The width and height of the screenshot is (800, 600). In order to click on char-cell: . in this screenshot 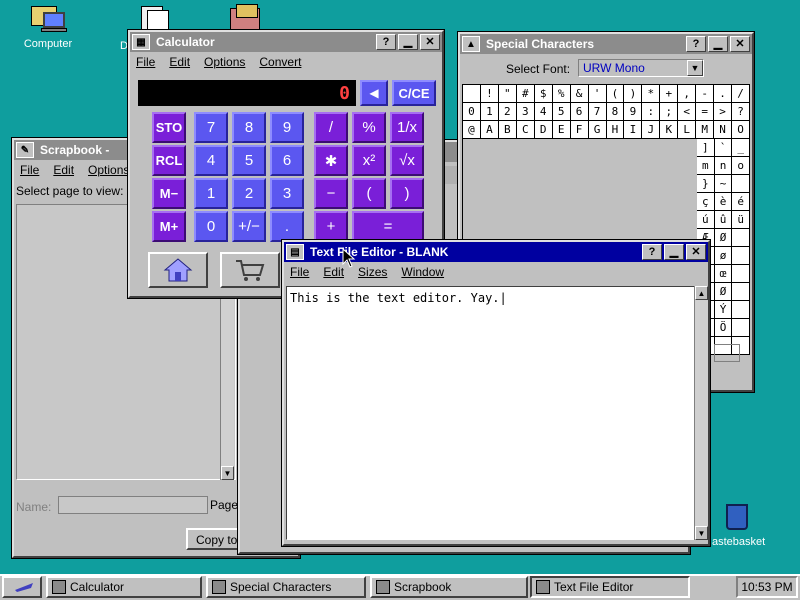, I will do `click(723, 94)`.